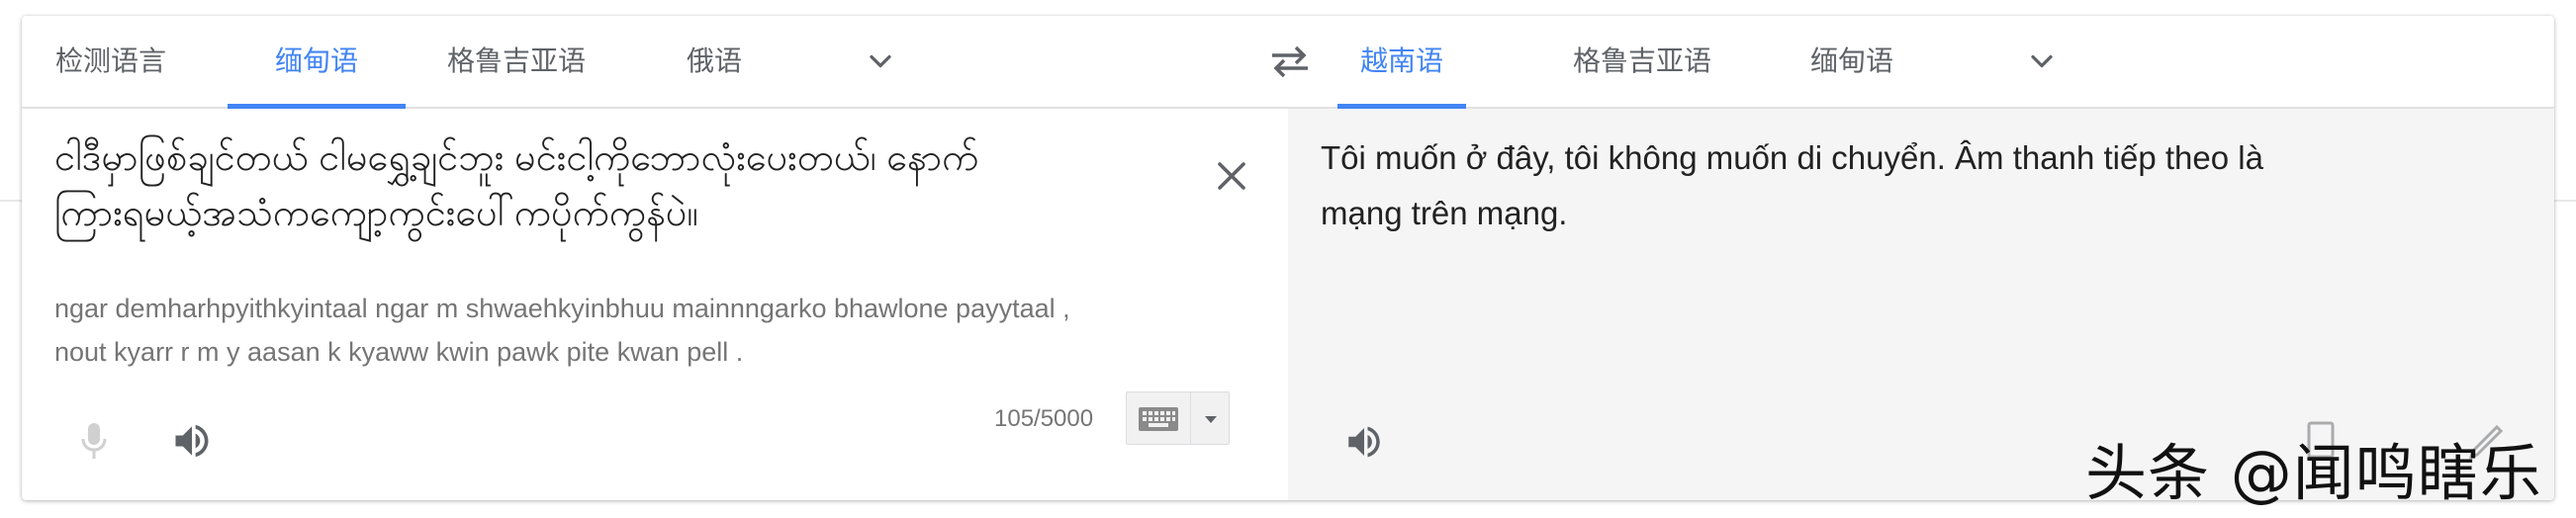 The image size is (2576, 518). Describe the element at coordinates (376, 213) in the screenshot. I see `source-text-line: ကြားရမယ့်အသံကကျော့ကွင်းပေါ်ကပိုက်ကွန်ပဲ။` at that location.